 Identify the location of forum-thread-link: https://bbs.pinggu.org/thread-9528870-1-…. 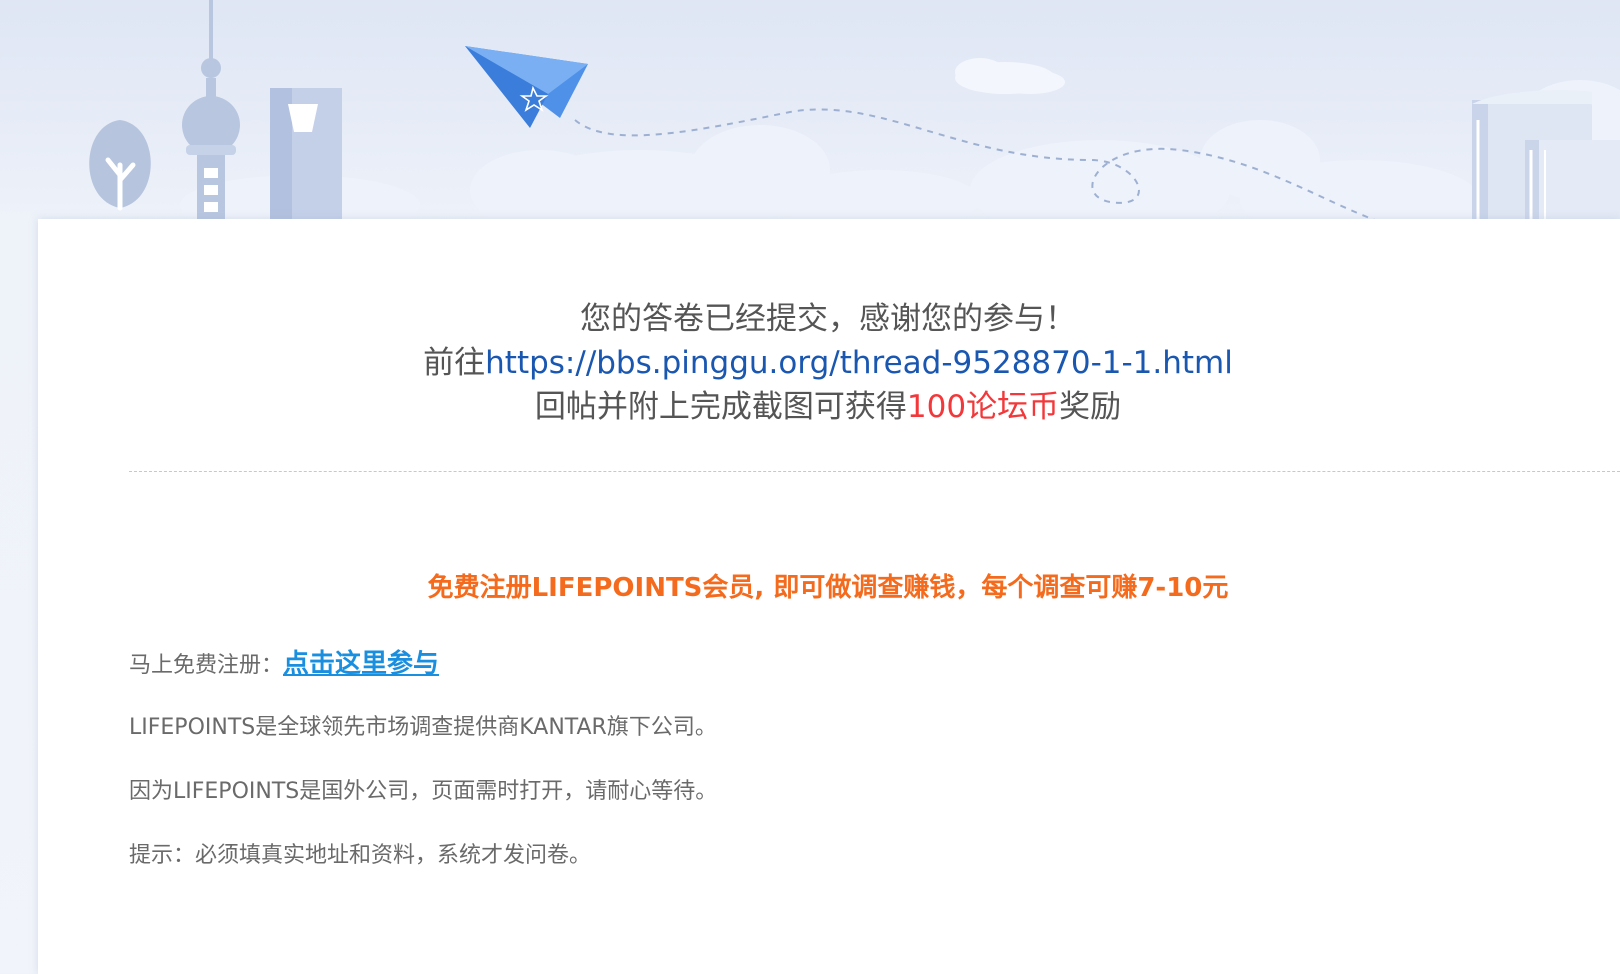
(859, 363).